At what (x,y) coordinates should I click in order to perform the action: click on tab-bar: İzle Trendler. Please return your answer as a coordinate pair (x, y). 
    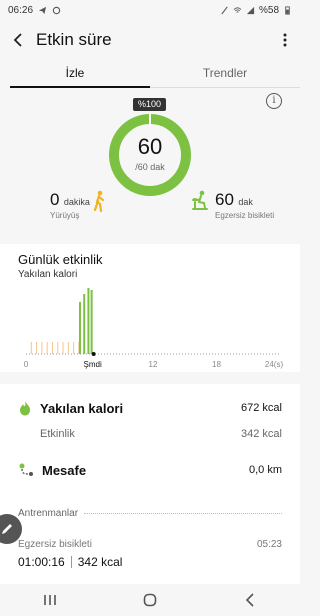
    Looking at the image, I should click on (150, 74).